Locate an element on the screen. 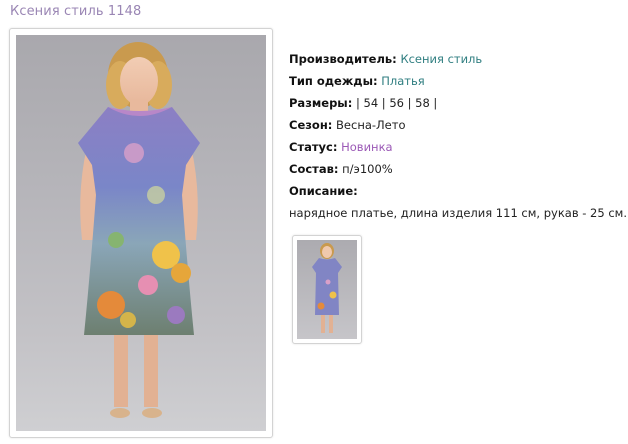  thumbnail-frame is located at coordinates (327, 289).